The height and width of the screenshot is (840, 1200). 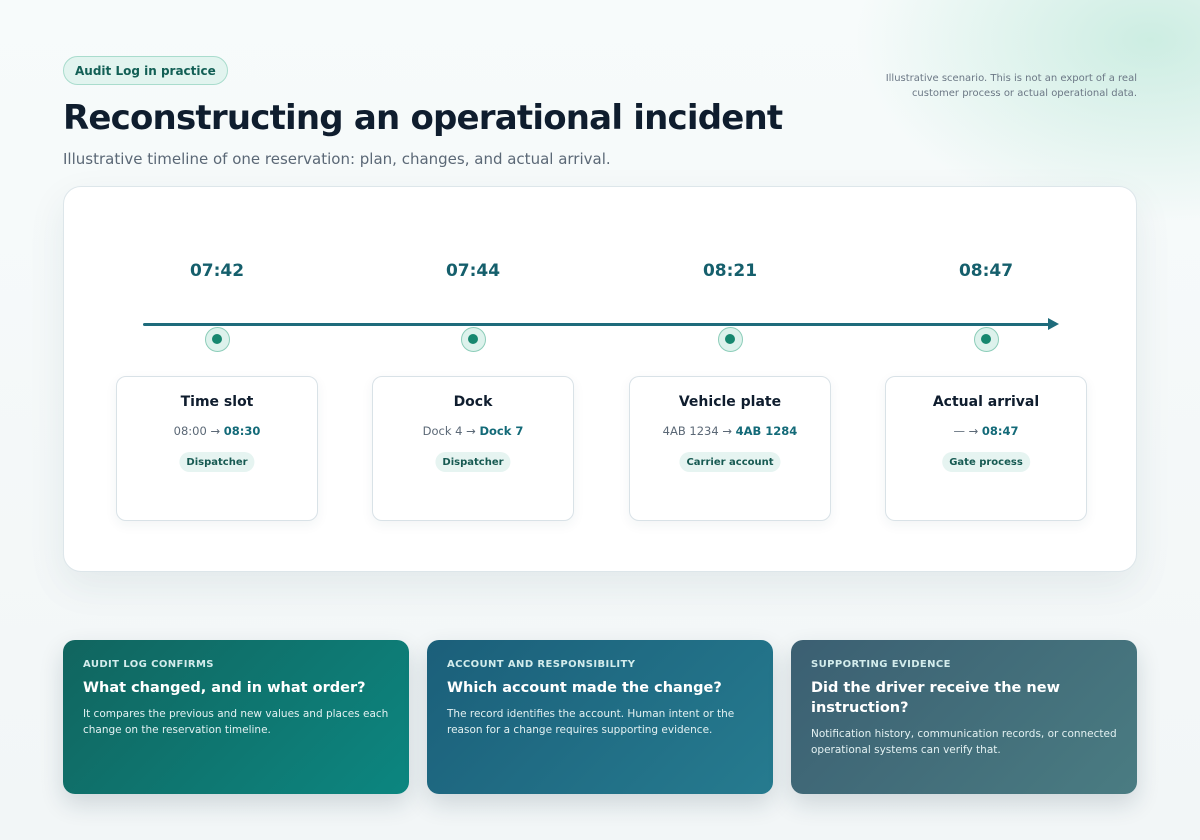 I want to click on timeline-event-time-slot: 07:42 Time slot 08:00 → 08:30 Dispatcher, so click(x=217, y=379).